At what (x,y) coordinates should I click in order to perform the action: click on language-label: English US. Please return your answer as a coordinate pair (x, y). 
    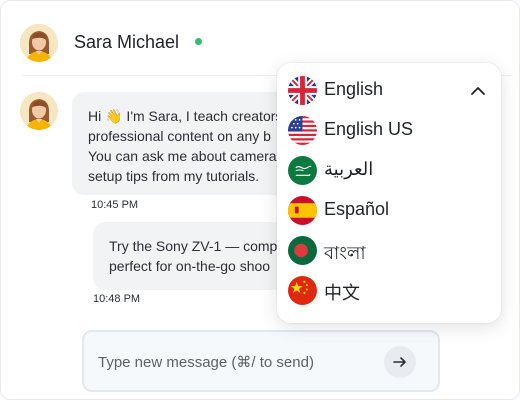
    Looking at the image, I should click on (369, 129).